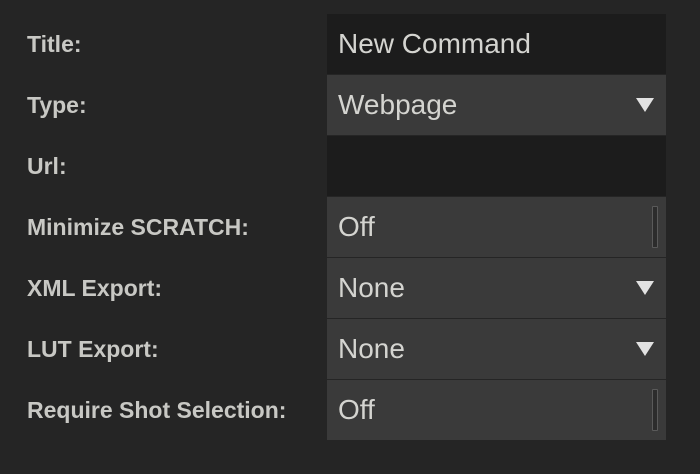 Image resolution: width=700 pixels, height=474 pixels. I want to click on lut-export-row: LUT Export: None, so click(350, 349).